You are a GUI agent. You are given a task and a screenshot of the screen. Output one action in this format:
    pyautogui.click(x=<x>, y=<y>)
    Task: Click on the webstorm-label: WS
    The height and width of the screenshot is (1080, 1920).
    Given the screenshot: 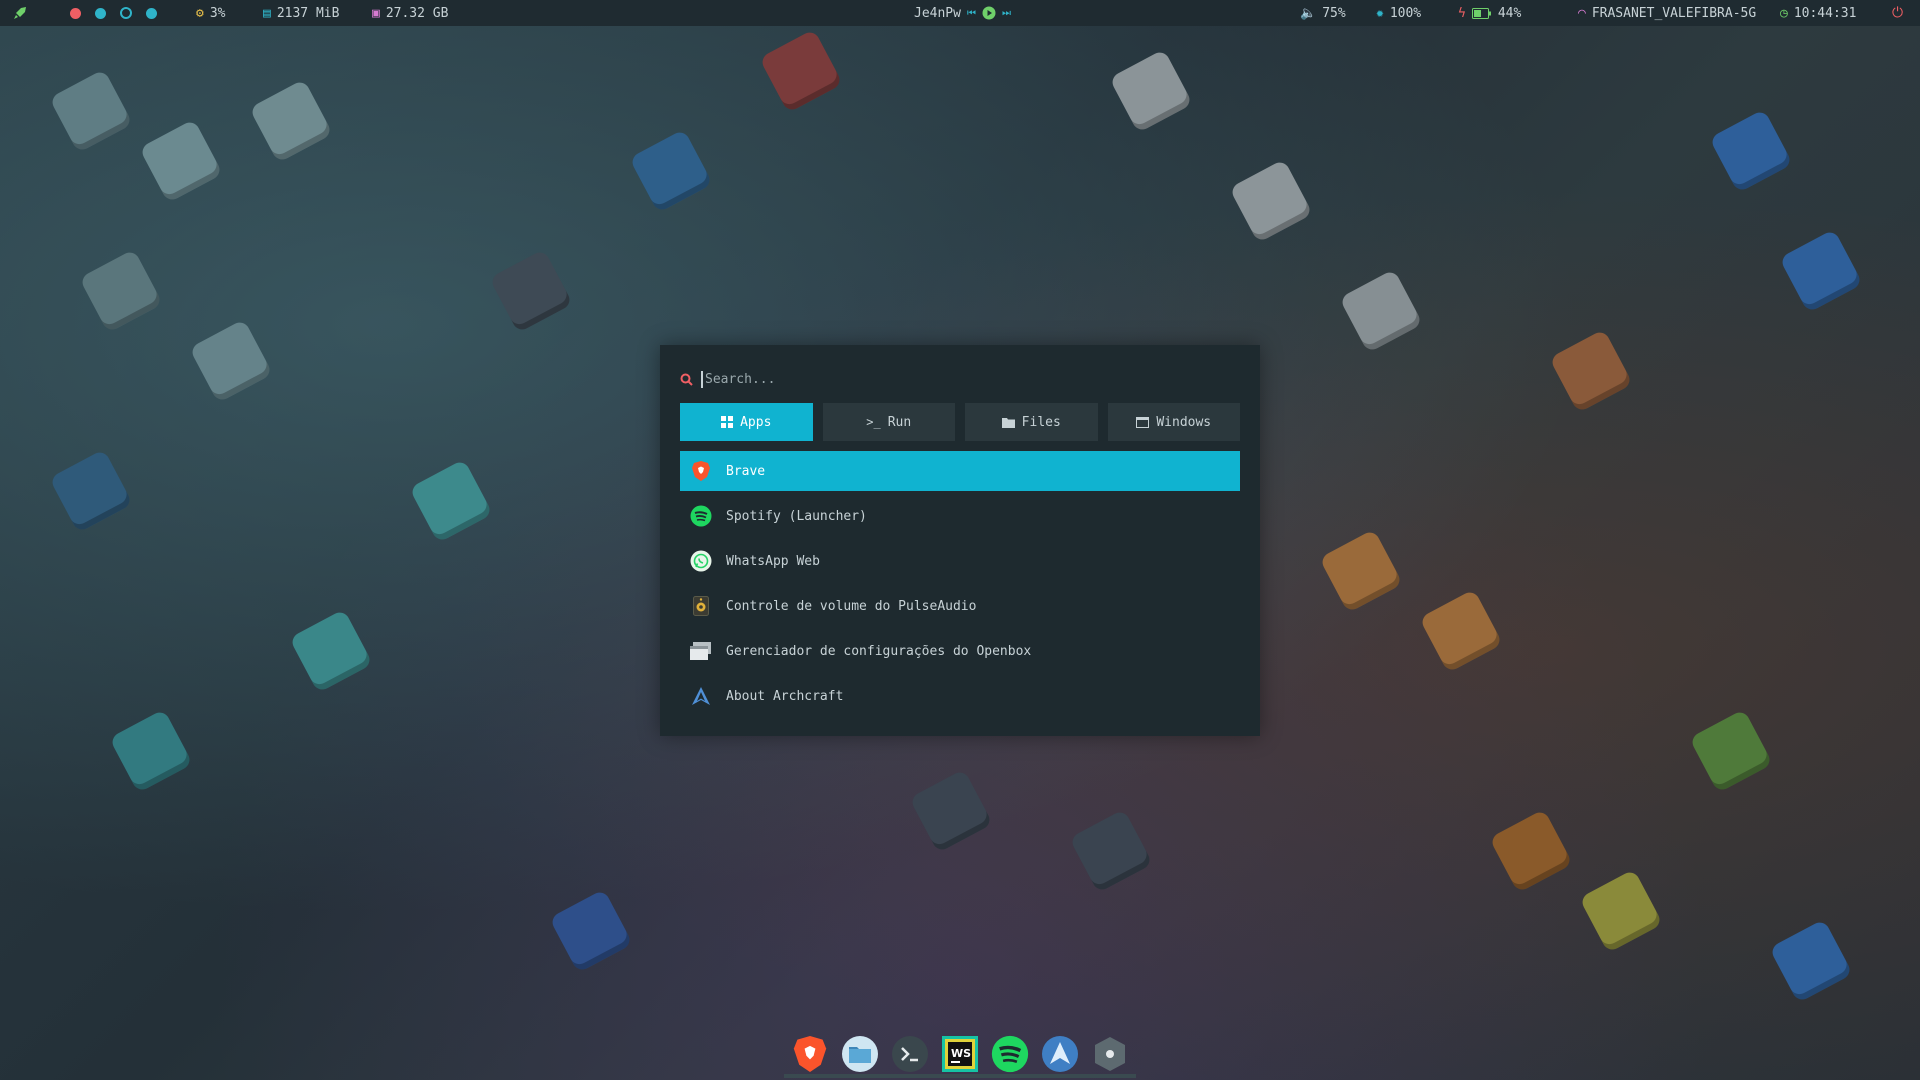 What is the action you would take?
    pyautogui.click(x=961, y=1053)
    